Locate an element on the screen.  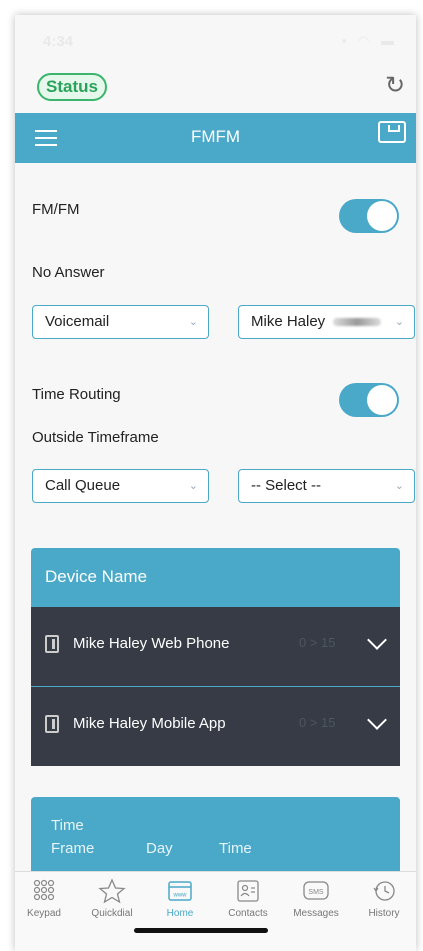
fmfm-label: FM/FM is located at coordinates (56, 209).